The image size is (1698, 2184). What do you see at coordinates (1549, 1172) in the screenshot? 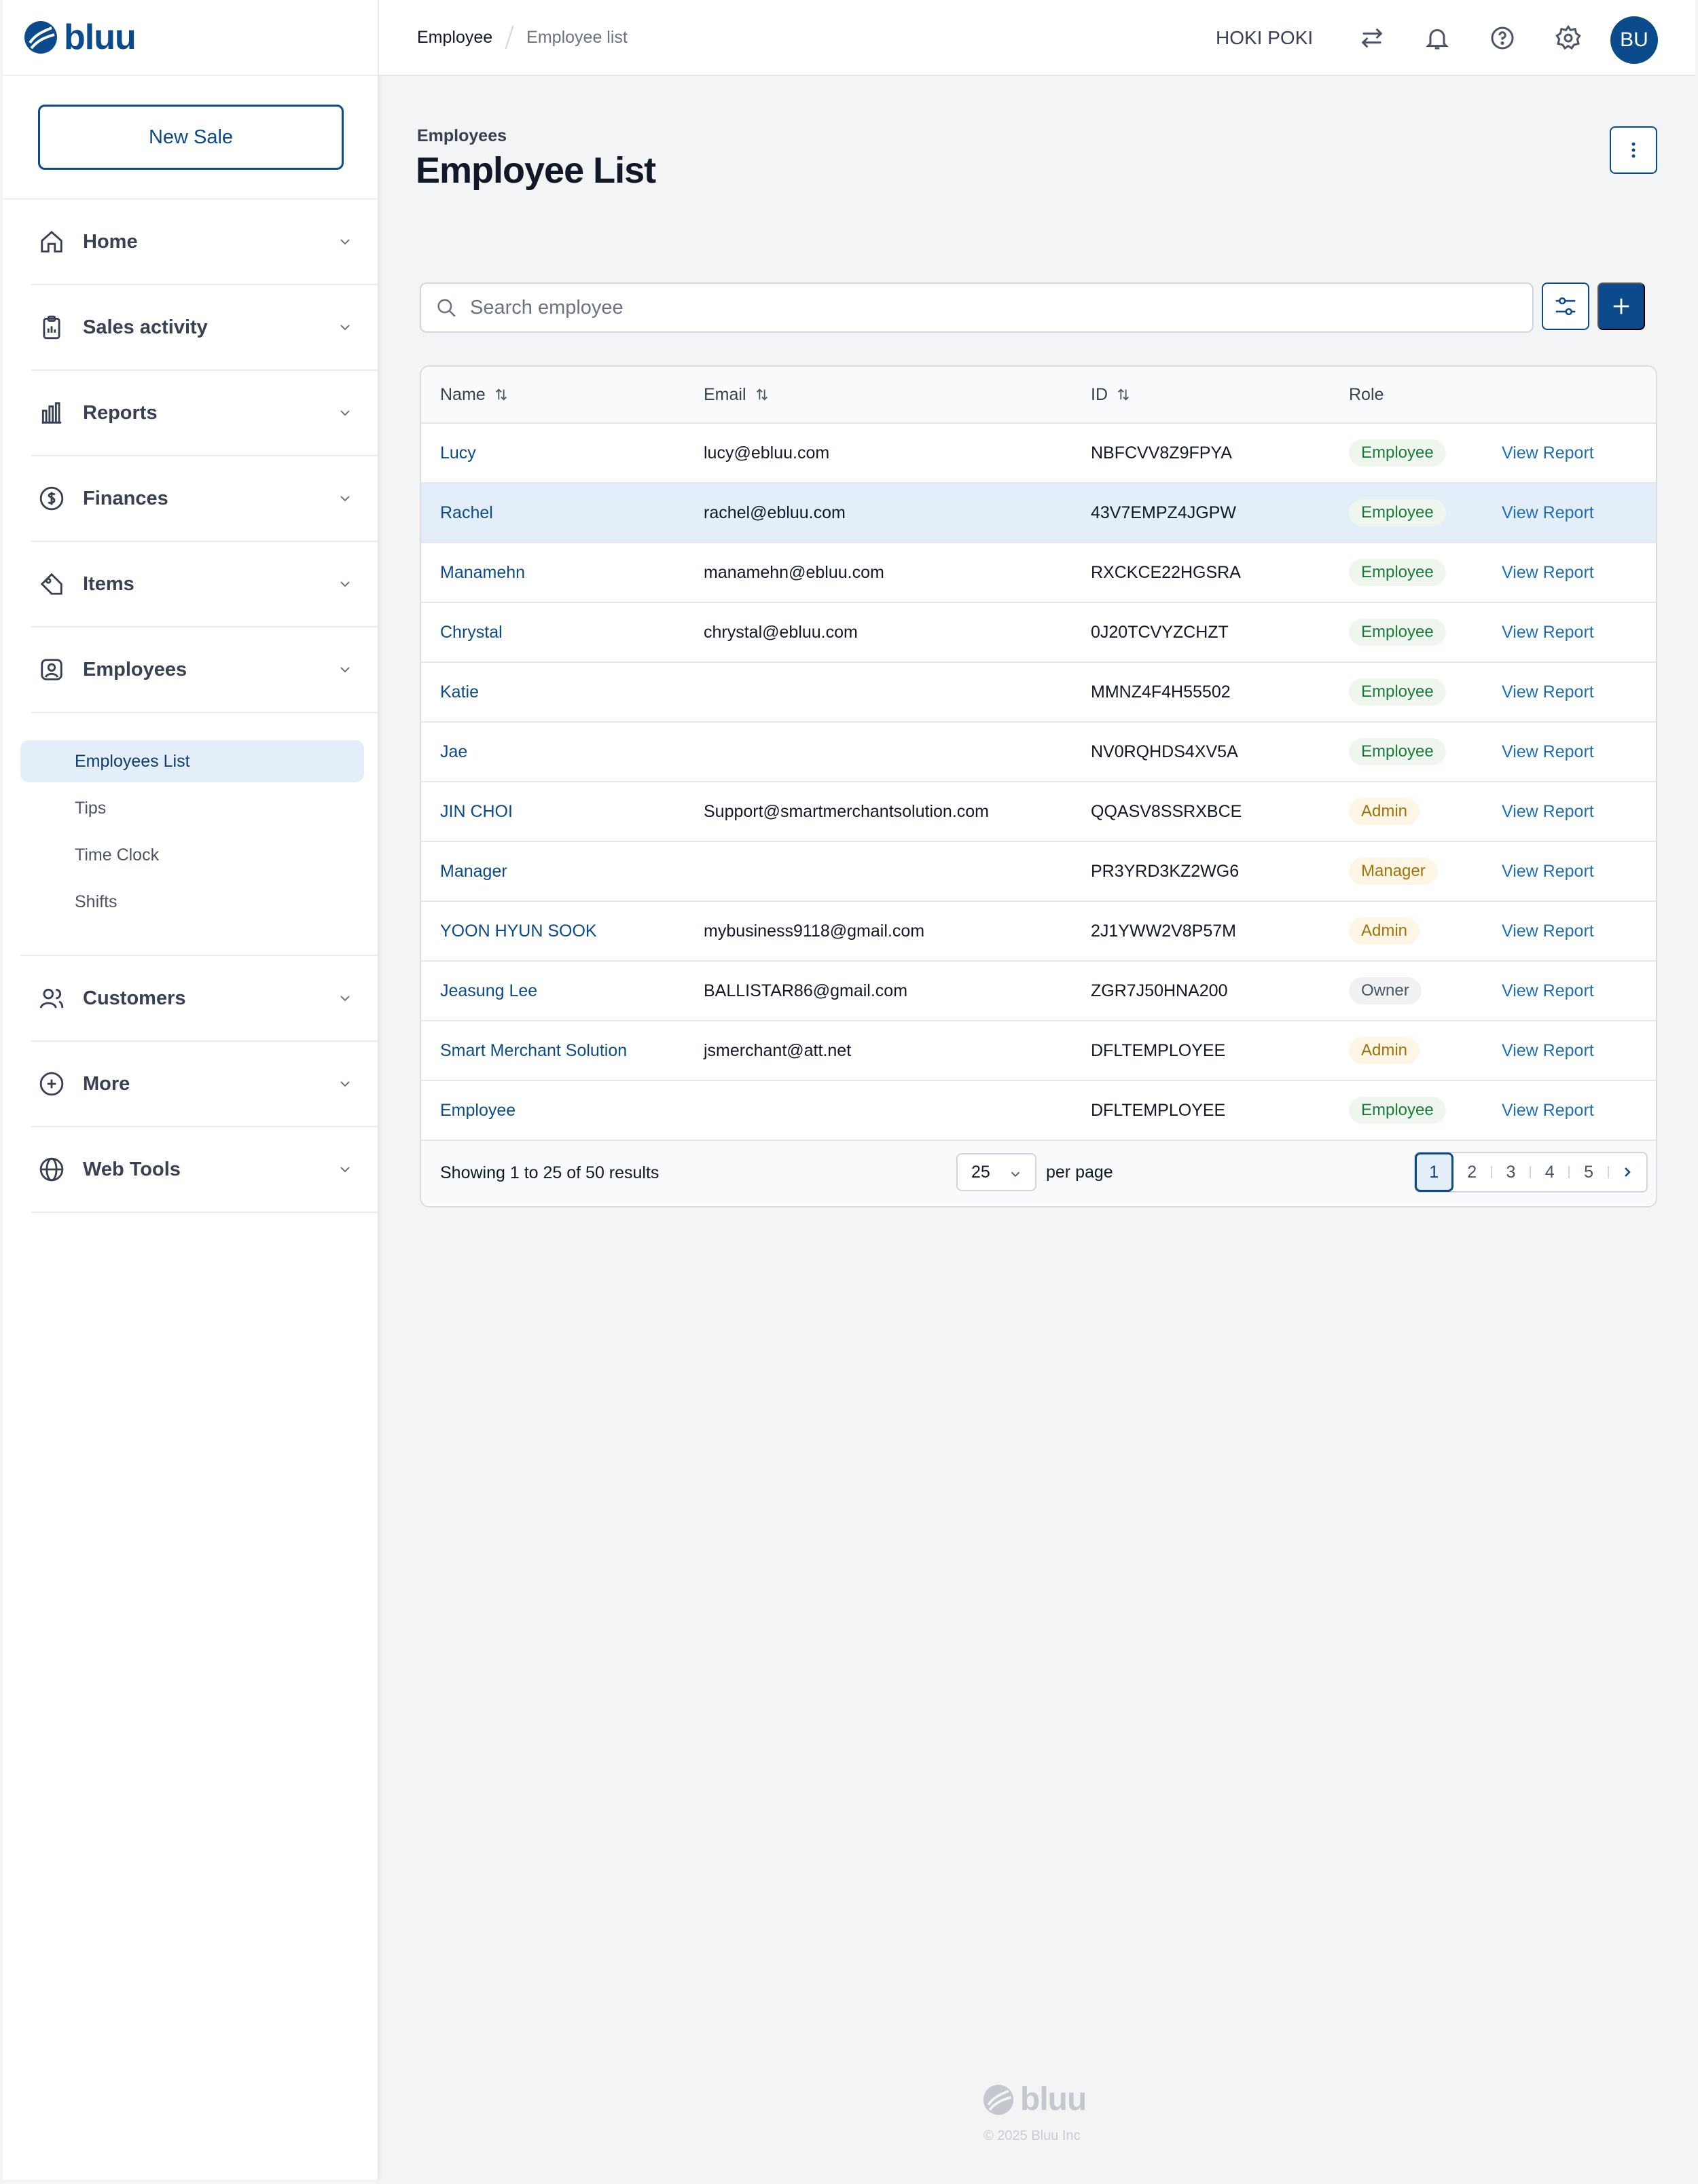
I see `page-button-4: 4` at bounding box center [1549, 1172].